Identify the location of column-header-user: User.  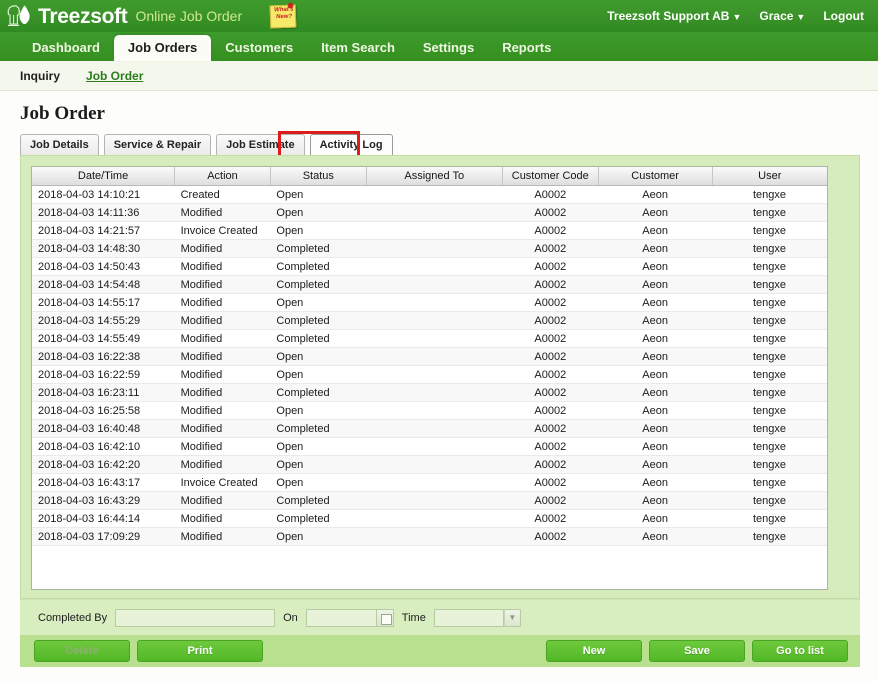
(769, 176).